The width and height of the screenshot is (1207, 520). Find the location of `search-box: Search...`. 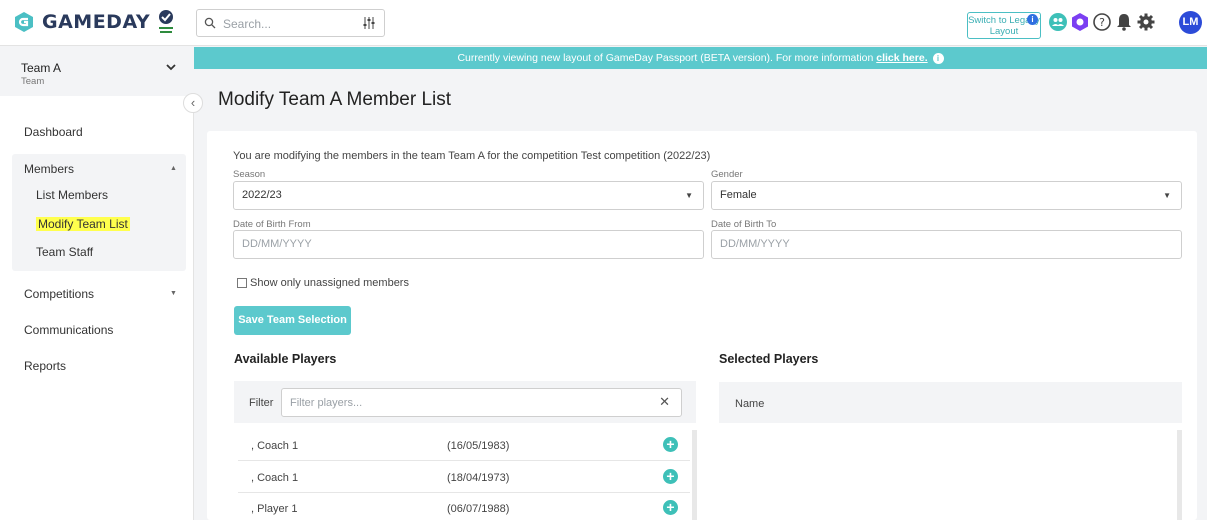

search-box: Search... is located at coordinates (290, 23).